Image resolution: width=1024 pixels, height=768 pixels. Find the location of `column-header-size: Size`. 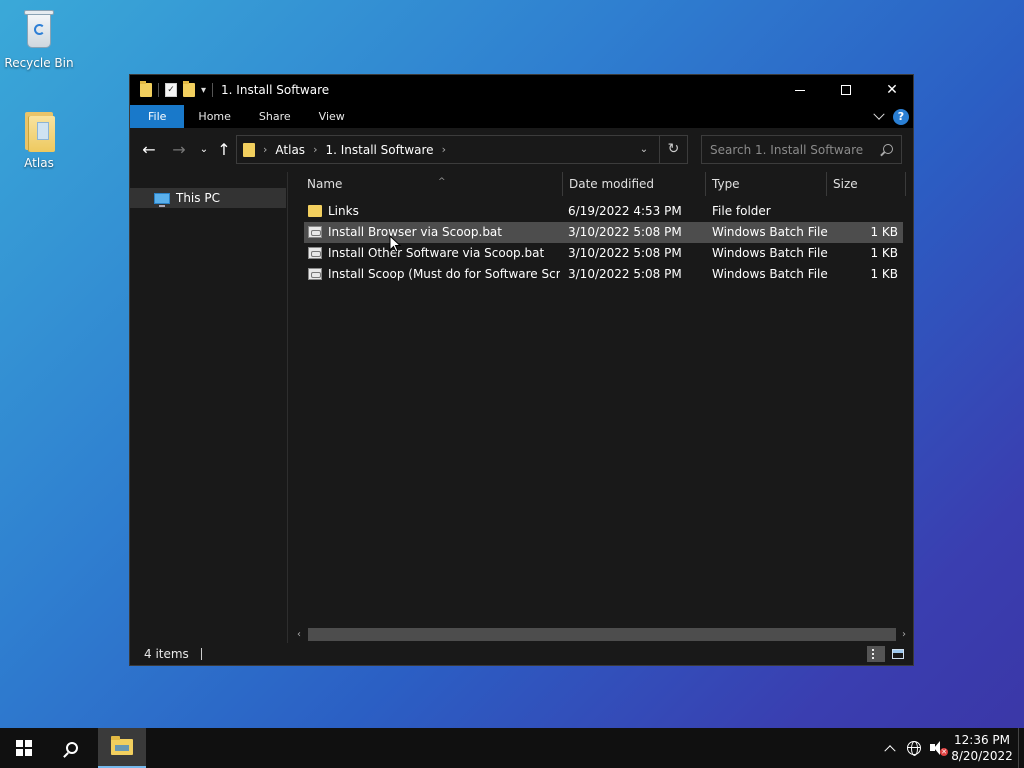

column-header-size: Size is located at coordinates (866, 184).